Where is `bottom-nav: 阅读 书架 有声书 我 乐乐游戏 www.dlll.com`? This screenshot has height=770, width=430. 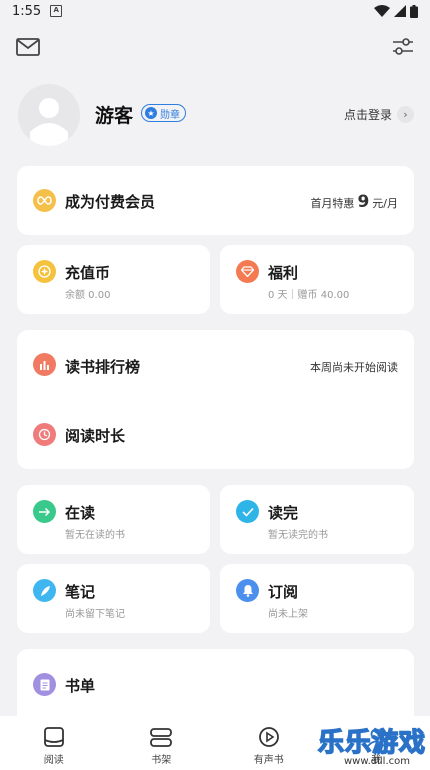 bottom-nav: 阅读 书架 有声书 我 乐乐游戏 www.dlll.com is located at coordinates (215, 743).